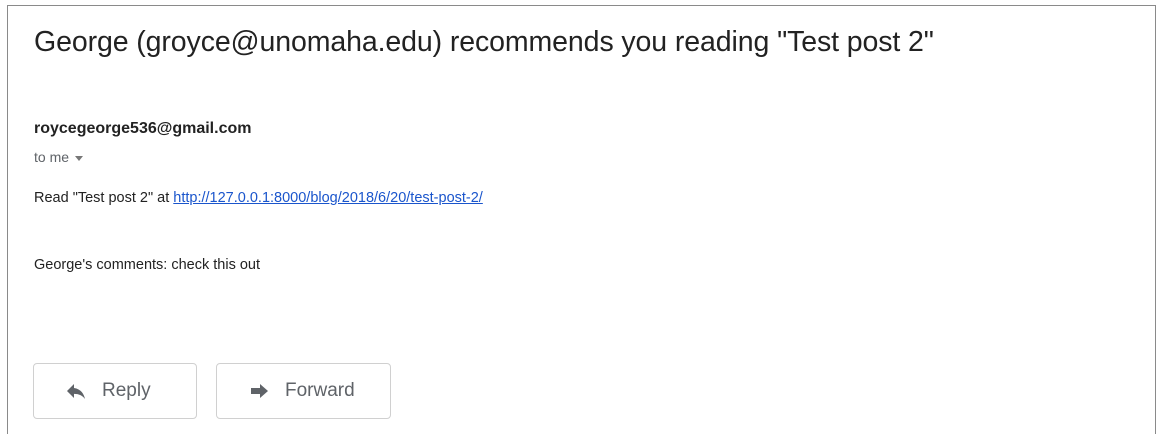 The image size is (1166, 436). What do you see at coordinates (320, 390) in the screenshot?
I see `forward-label: Forward` at bounding box center [320, 390].